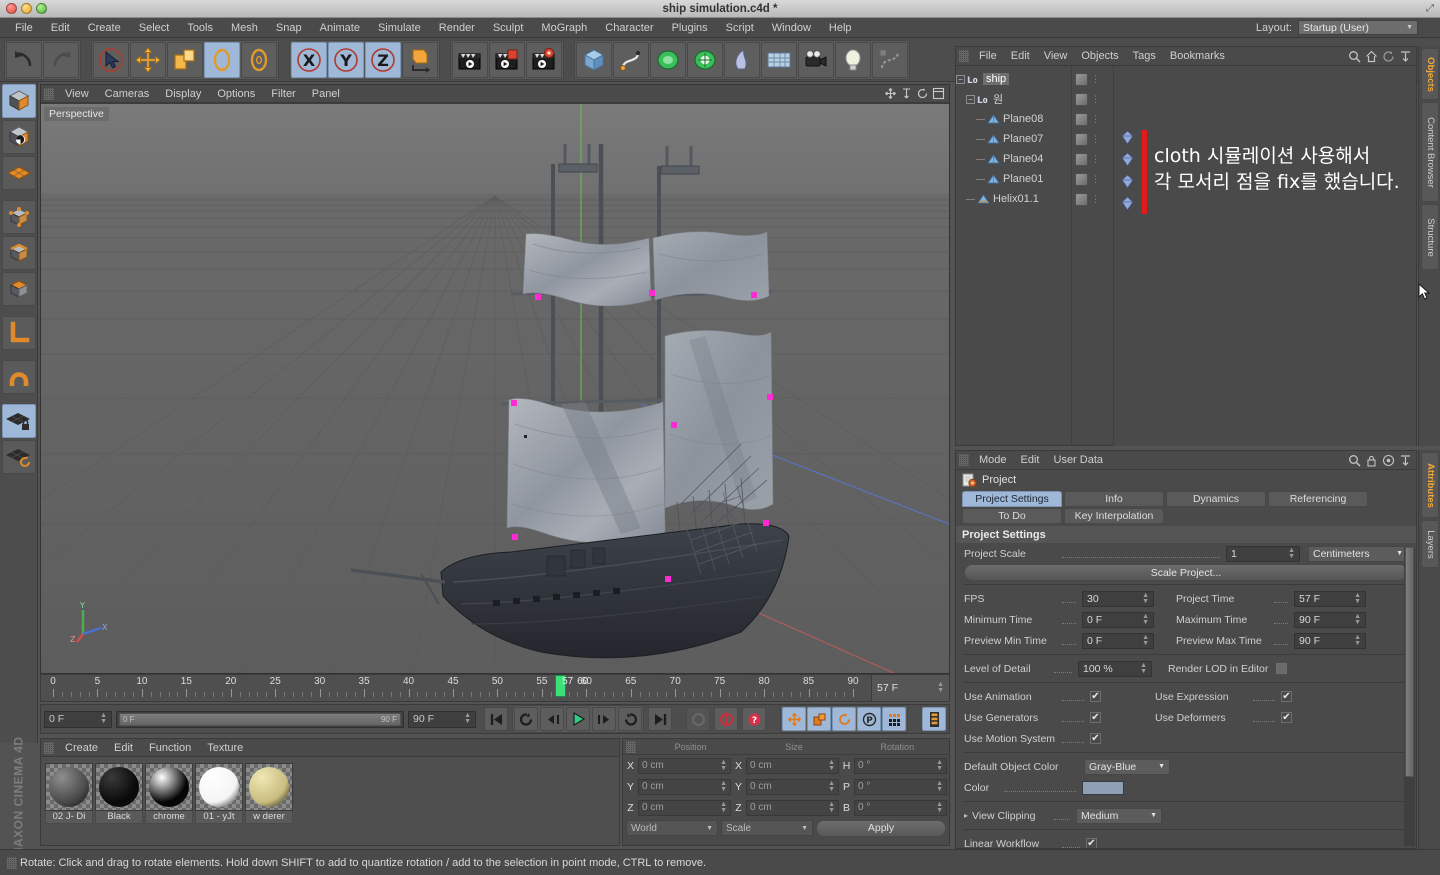 Image resolution: width=1440 pixels, height=875 pixels. Describe the element at coordinates (1388, 460) in the screenshot. I see `target-icon` at that location.